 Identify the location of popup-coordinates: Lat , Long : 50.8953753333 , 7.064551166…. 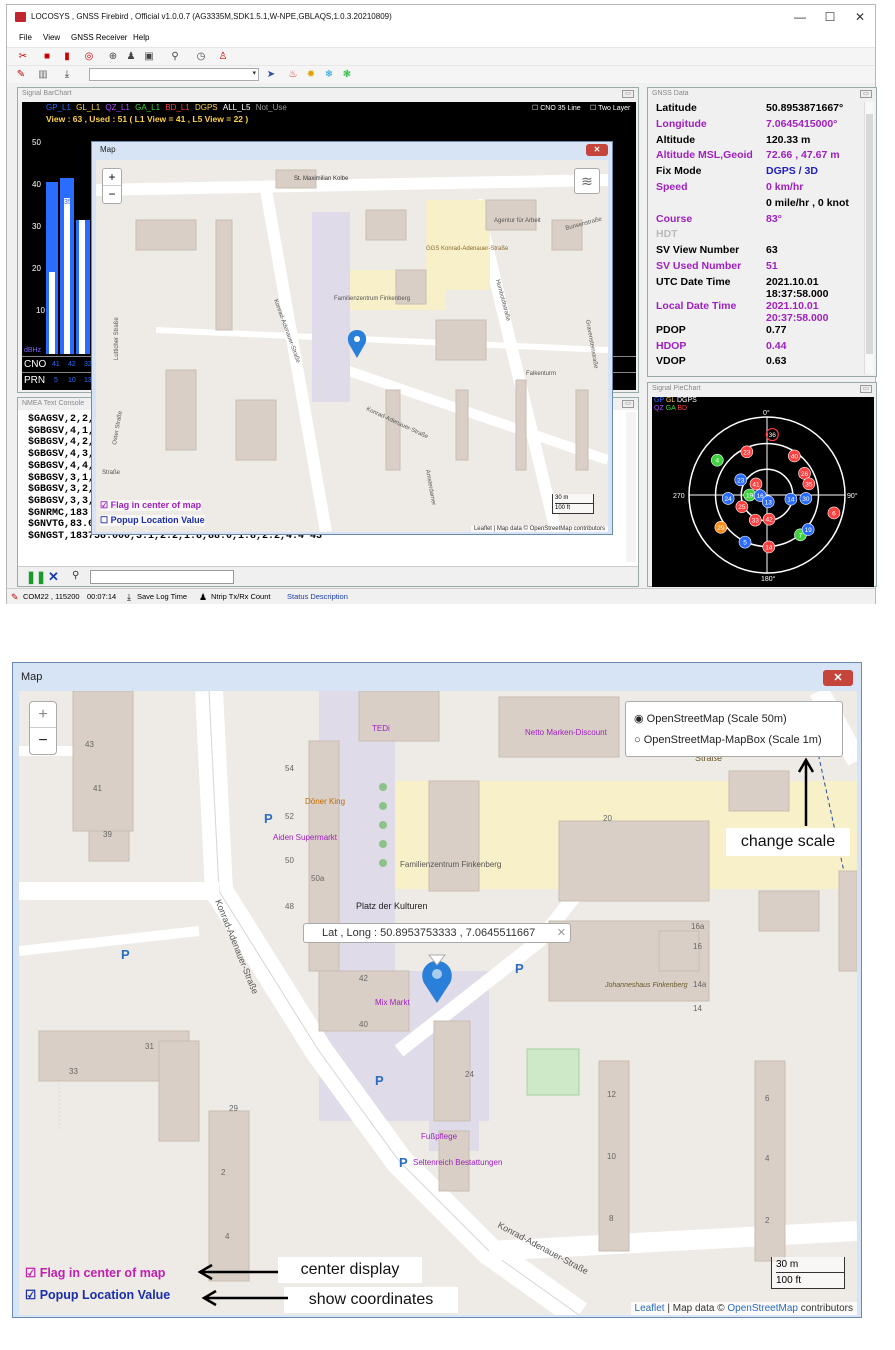
(429, 933).